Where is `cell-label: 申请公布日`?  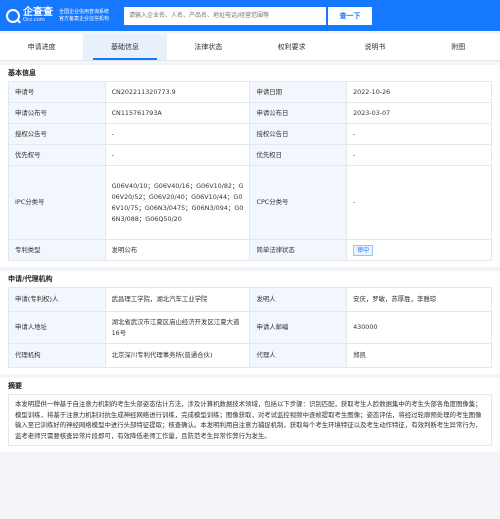 cell-label: 申请公布日 is located at coordinates (298, 113).